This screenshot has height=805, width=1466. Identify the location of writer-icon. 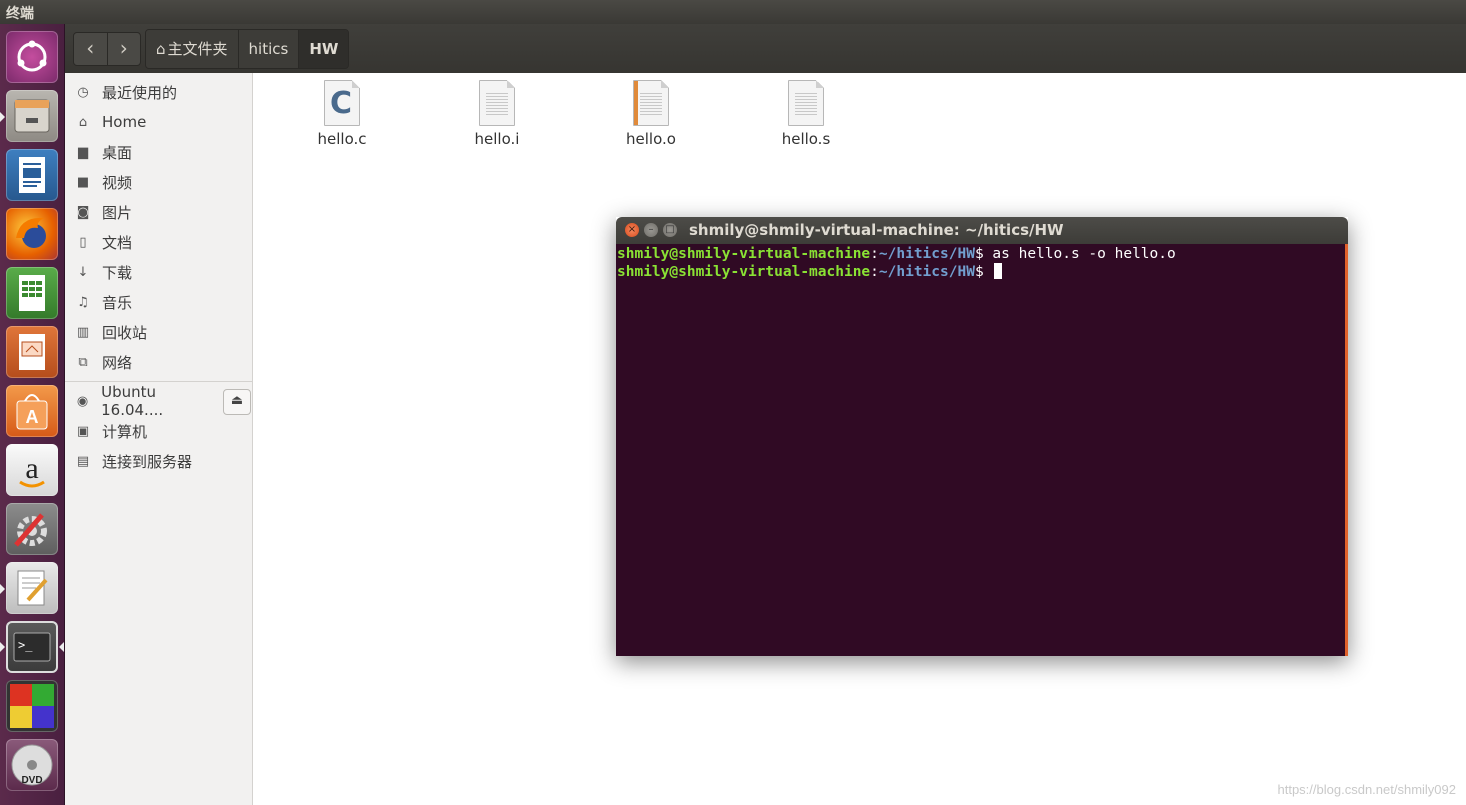
(32, 175).